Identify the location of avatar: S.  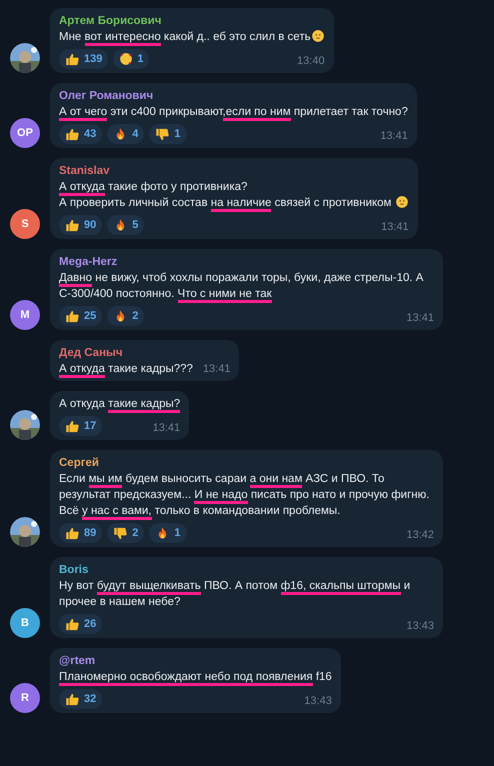
(25, 224).